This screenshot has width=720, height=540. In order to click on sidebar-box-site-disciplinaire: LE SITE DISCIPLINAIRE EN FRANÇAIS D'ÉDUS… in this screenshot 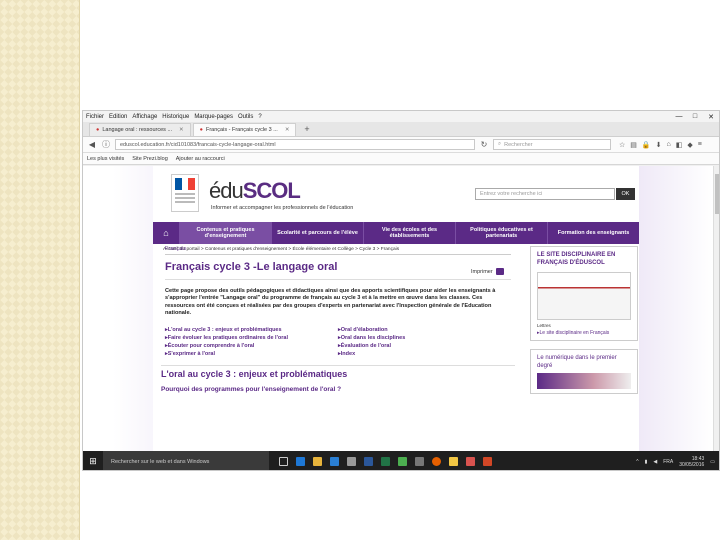, I will do `click(584, 293)`.